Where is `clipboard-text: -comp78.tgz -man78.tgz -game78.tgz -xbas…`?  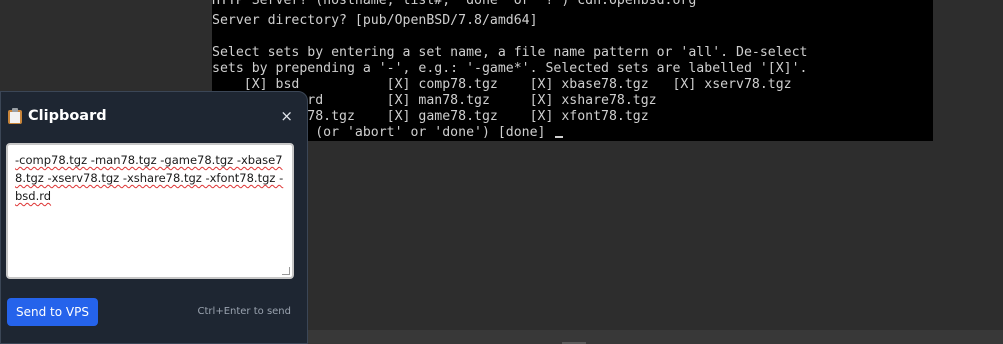 clipboard-text: -comp78.tgz -man78.tgz -game78.tgz -xbas… is located at coordinates (149, 178).